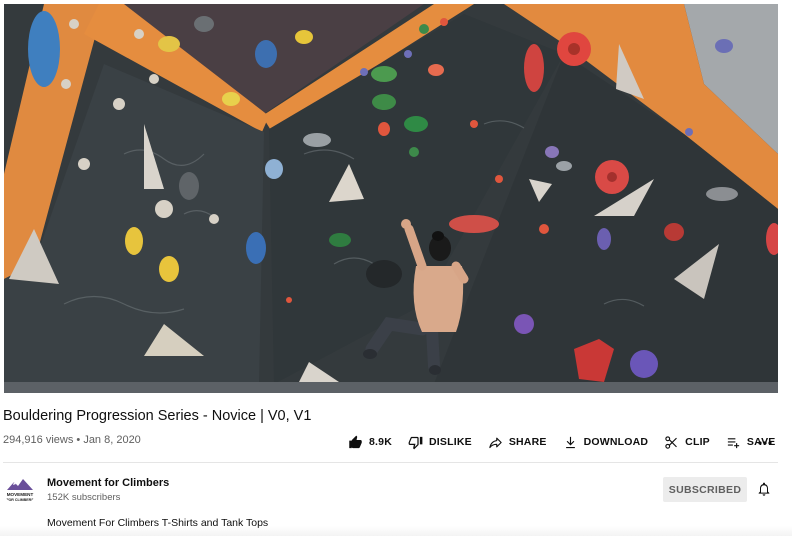 Image resolution: width=792 pixels, height=536 pixels. I want to click on share-icon, so click(495, 442).